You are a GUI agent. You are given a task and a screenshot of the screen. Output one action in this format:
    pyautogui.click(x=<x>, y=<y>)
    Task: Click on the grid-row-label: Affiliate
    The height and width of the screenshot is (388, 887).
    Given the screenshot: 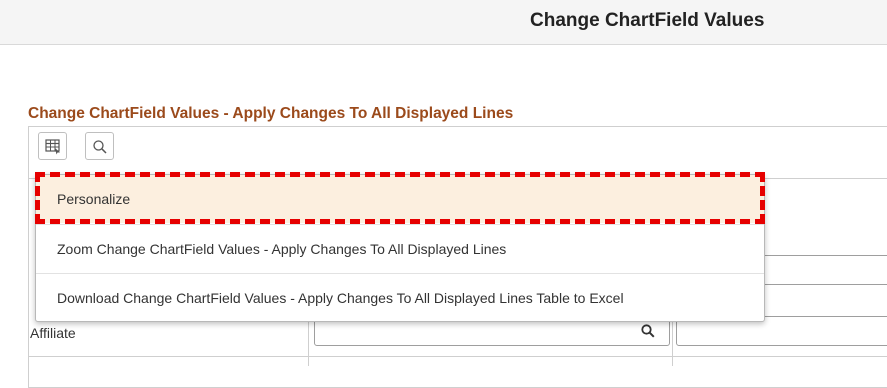 What is the action you would take?
    pyautogui.click(x=53, y=333)
    